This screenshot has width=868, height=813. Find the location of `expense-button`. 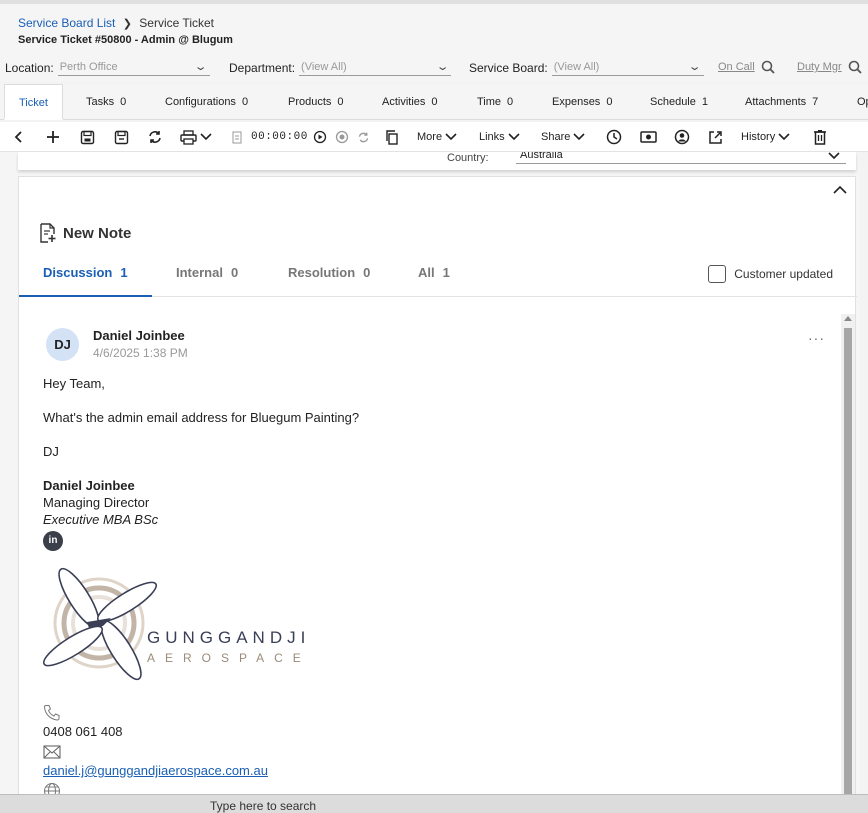

expense-button is located at coordinates (648, 137).